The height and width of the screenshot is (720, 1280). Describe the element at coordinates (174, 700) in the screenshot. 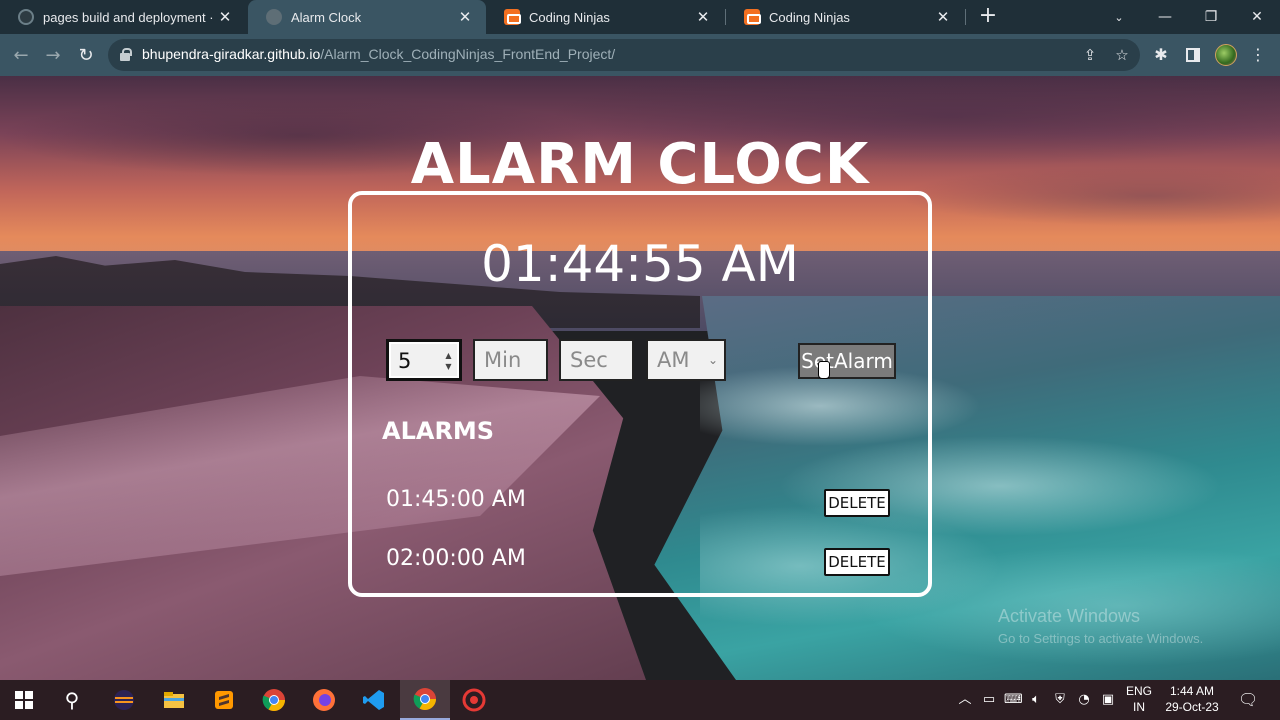

I see `file-explorer-icon` at that location.